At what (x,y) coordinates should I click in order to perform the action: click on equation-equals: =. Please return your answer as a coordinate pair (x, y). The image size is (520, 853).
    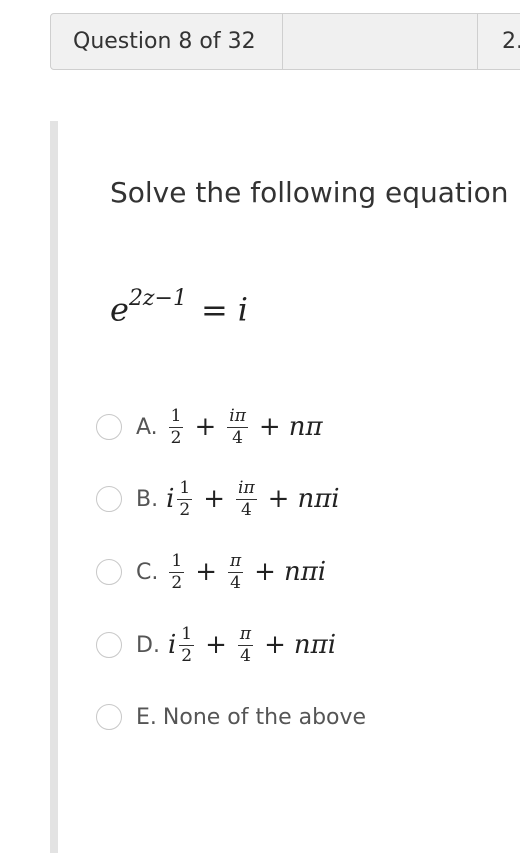
    Looking at the image, I should click on (214, 309).